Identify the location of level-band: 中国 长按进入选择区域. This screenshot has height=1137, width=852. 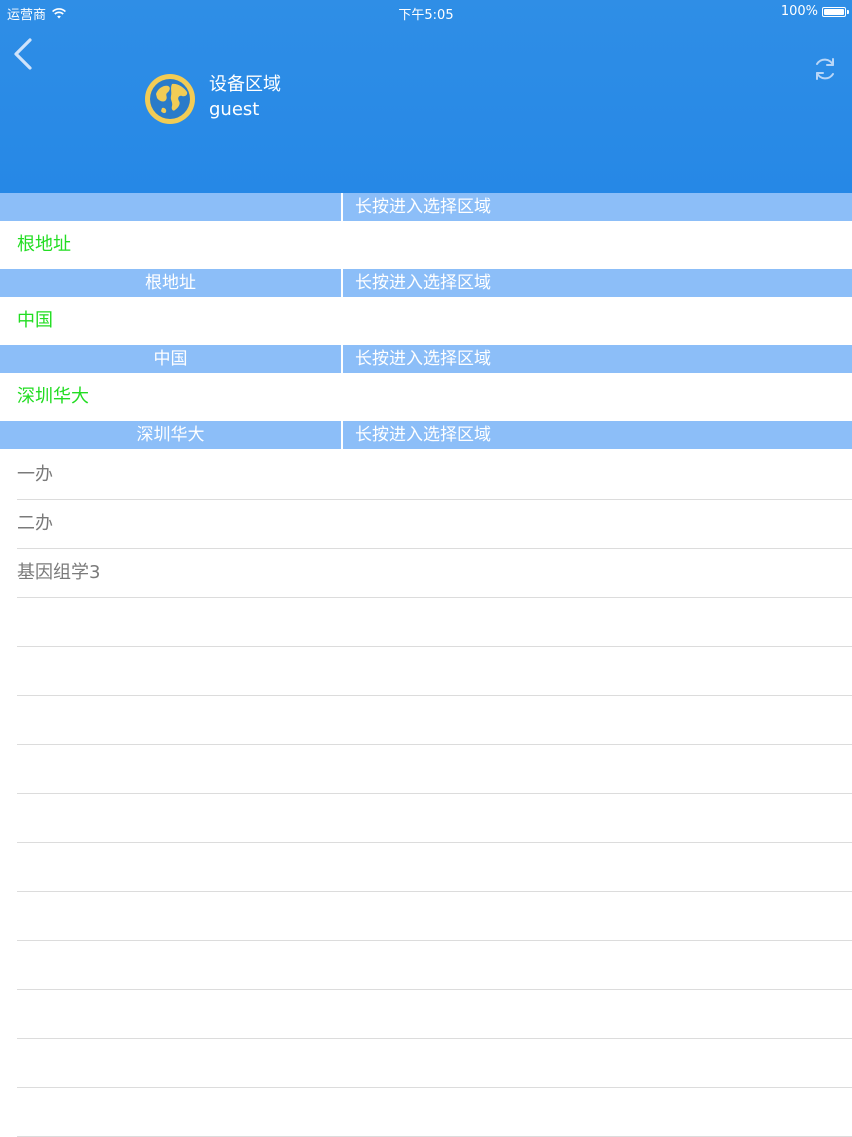
(426, 359).